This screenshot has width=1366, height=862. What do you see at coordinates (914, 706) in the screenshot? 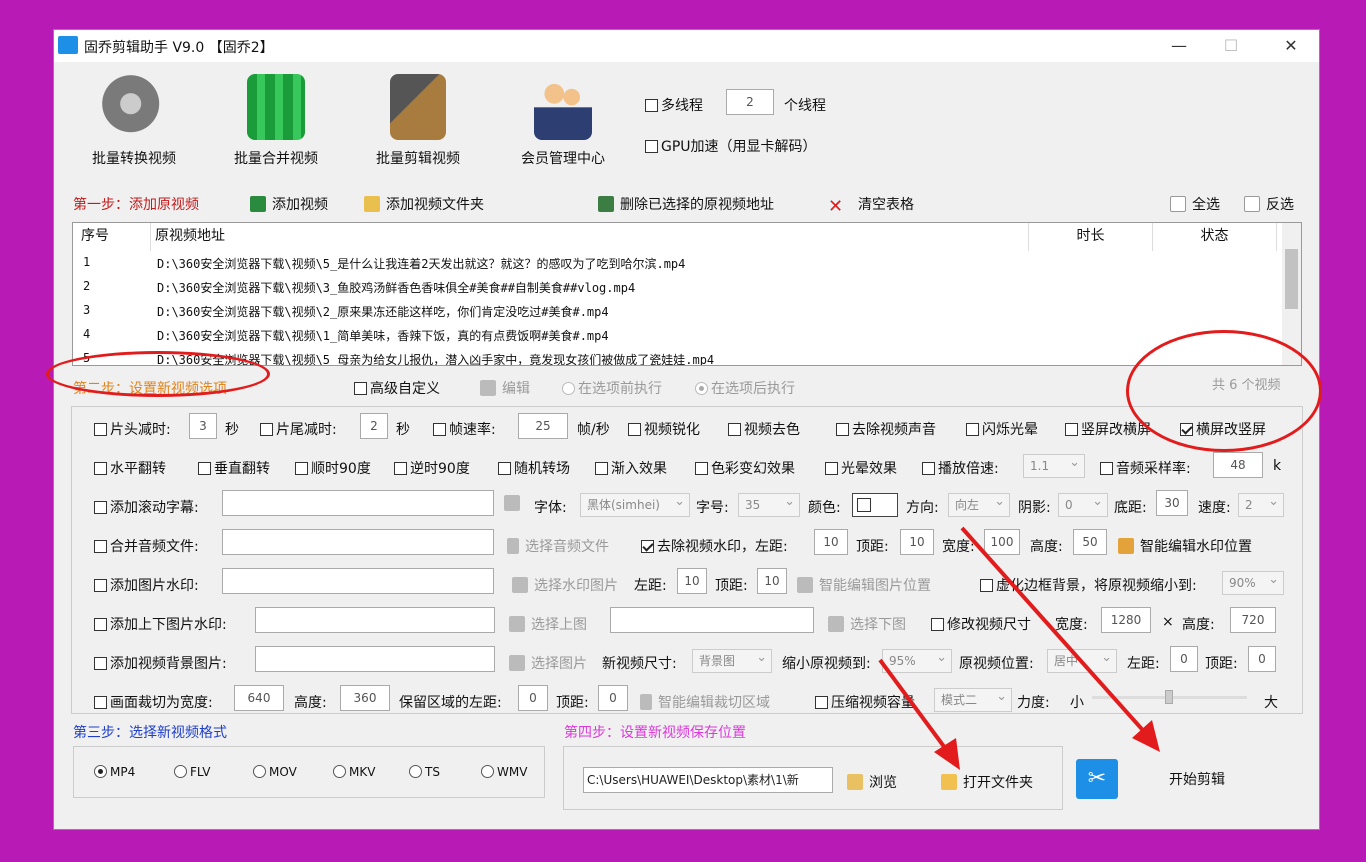
I see `arrow-to-open-folder` at bounding box center [914, 706].